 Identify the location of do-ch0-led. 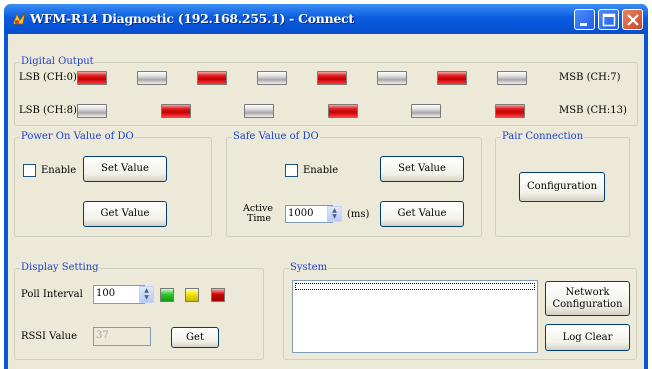
(92, 78).